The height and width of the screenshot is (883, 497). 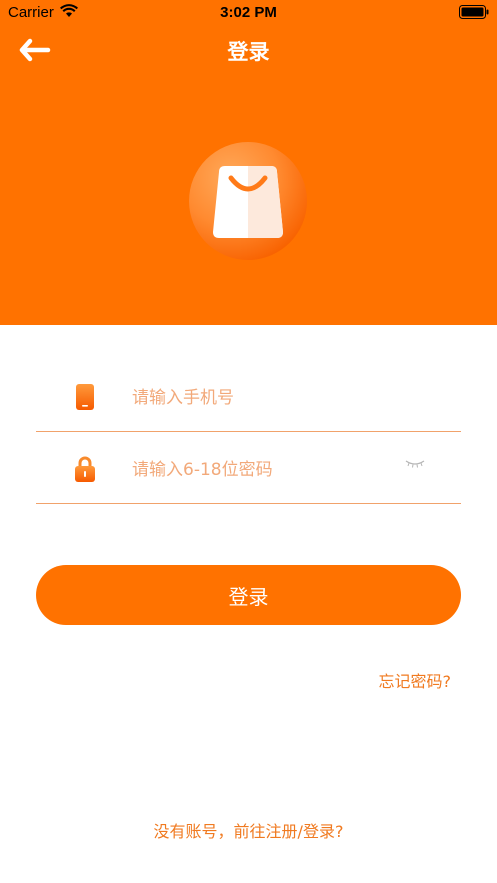 What do you see at coordinates (248, 595) in the screenshot?
I see `login-button: 登录` at bounding box center [248, 595].